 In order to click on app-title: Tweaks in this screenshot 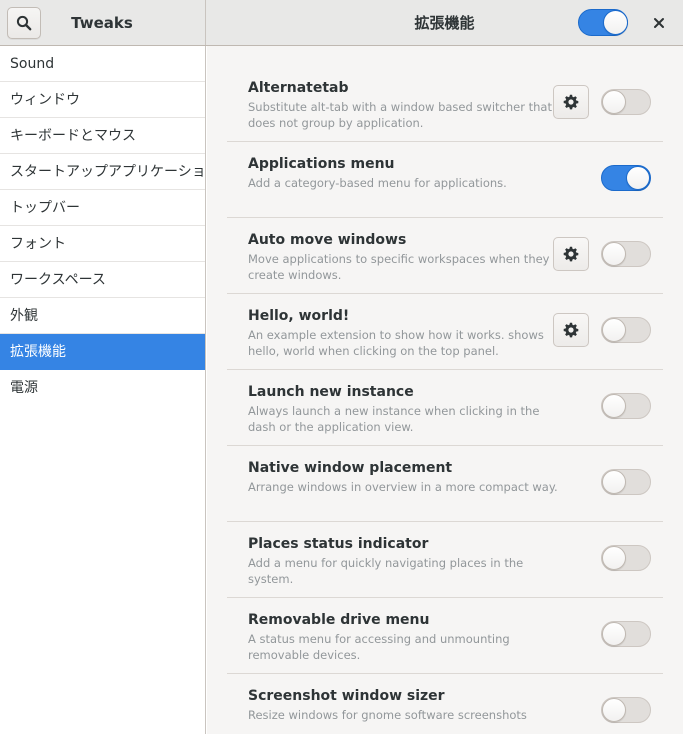, I will do `click(102, 22)`.